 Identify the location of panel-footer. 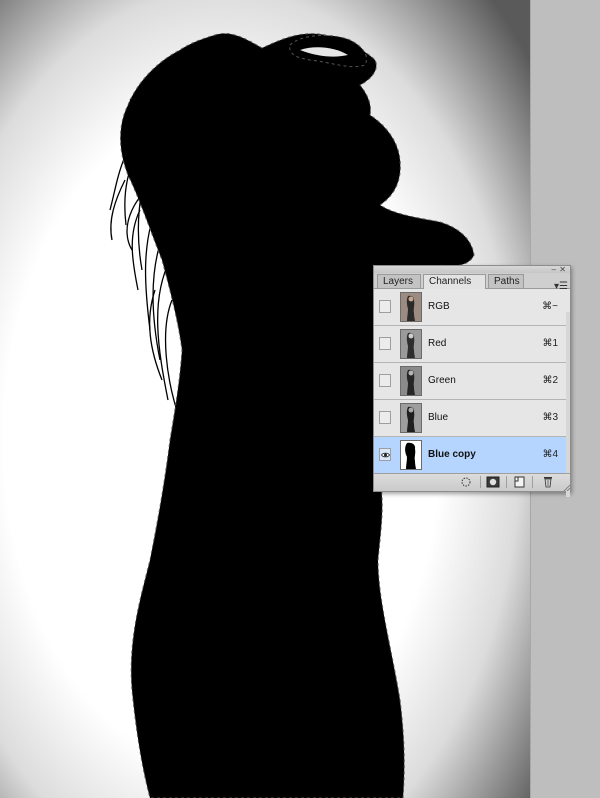
(472, 482).